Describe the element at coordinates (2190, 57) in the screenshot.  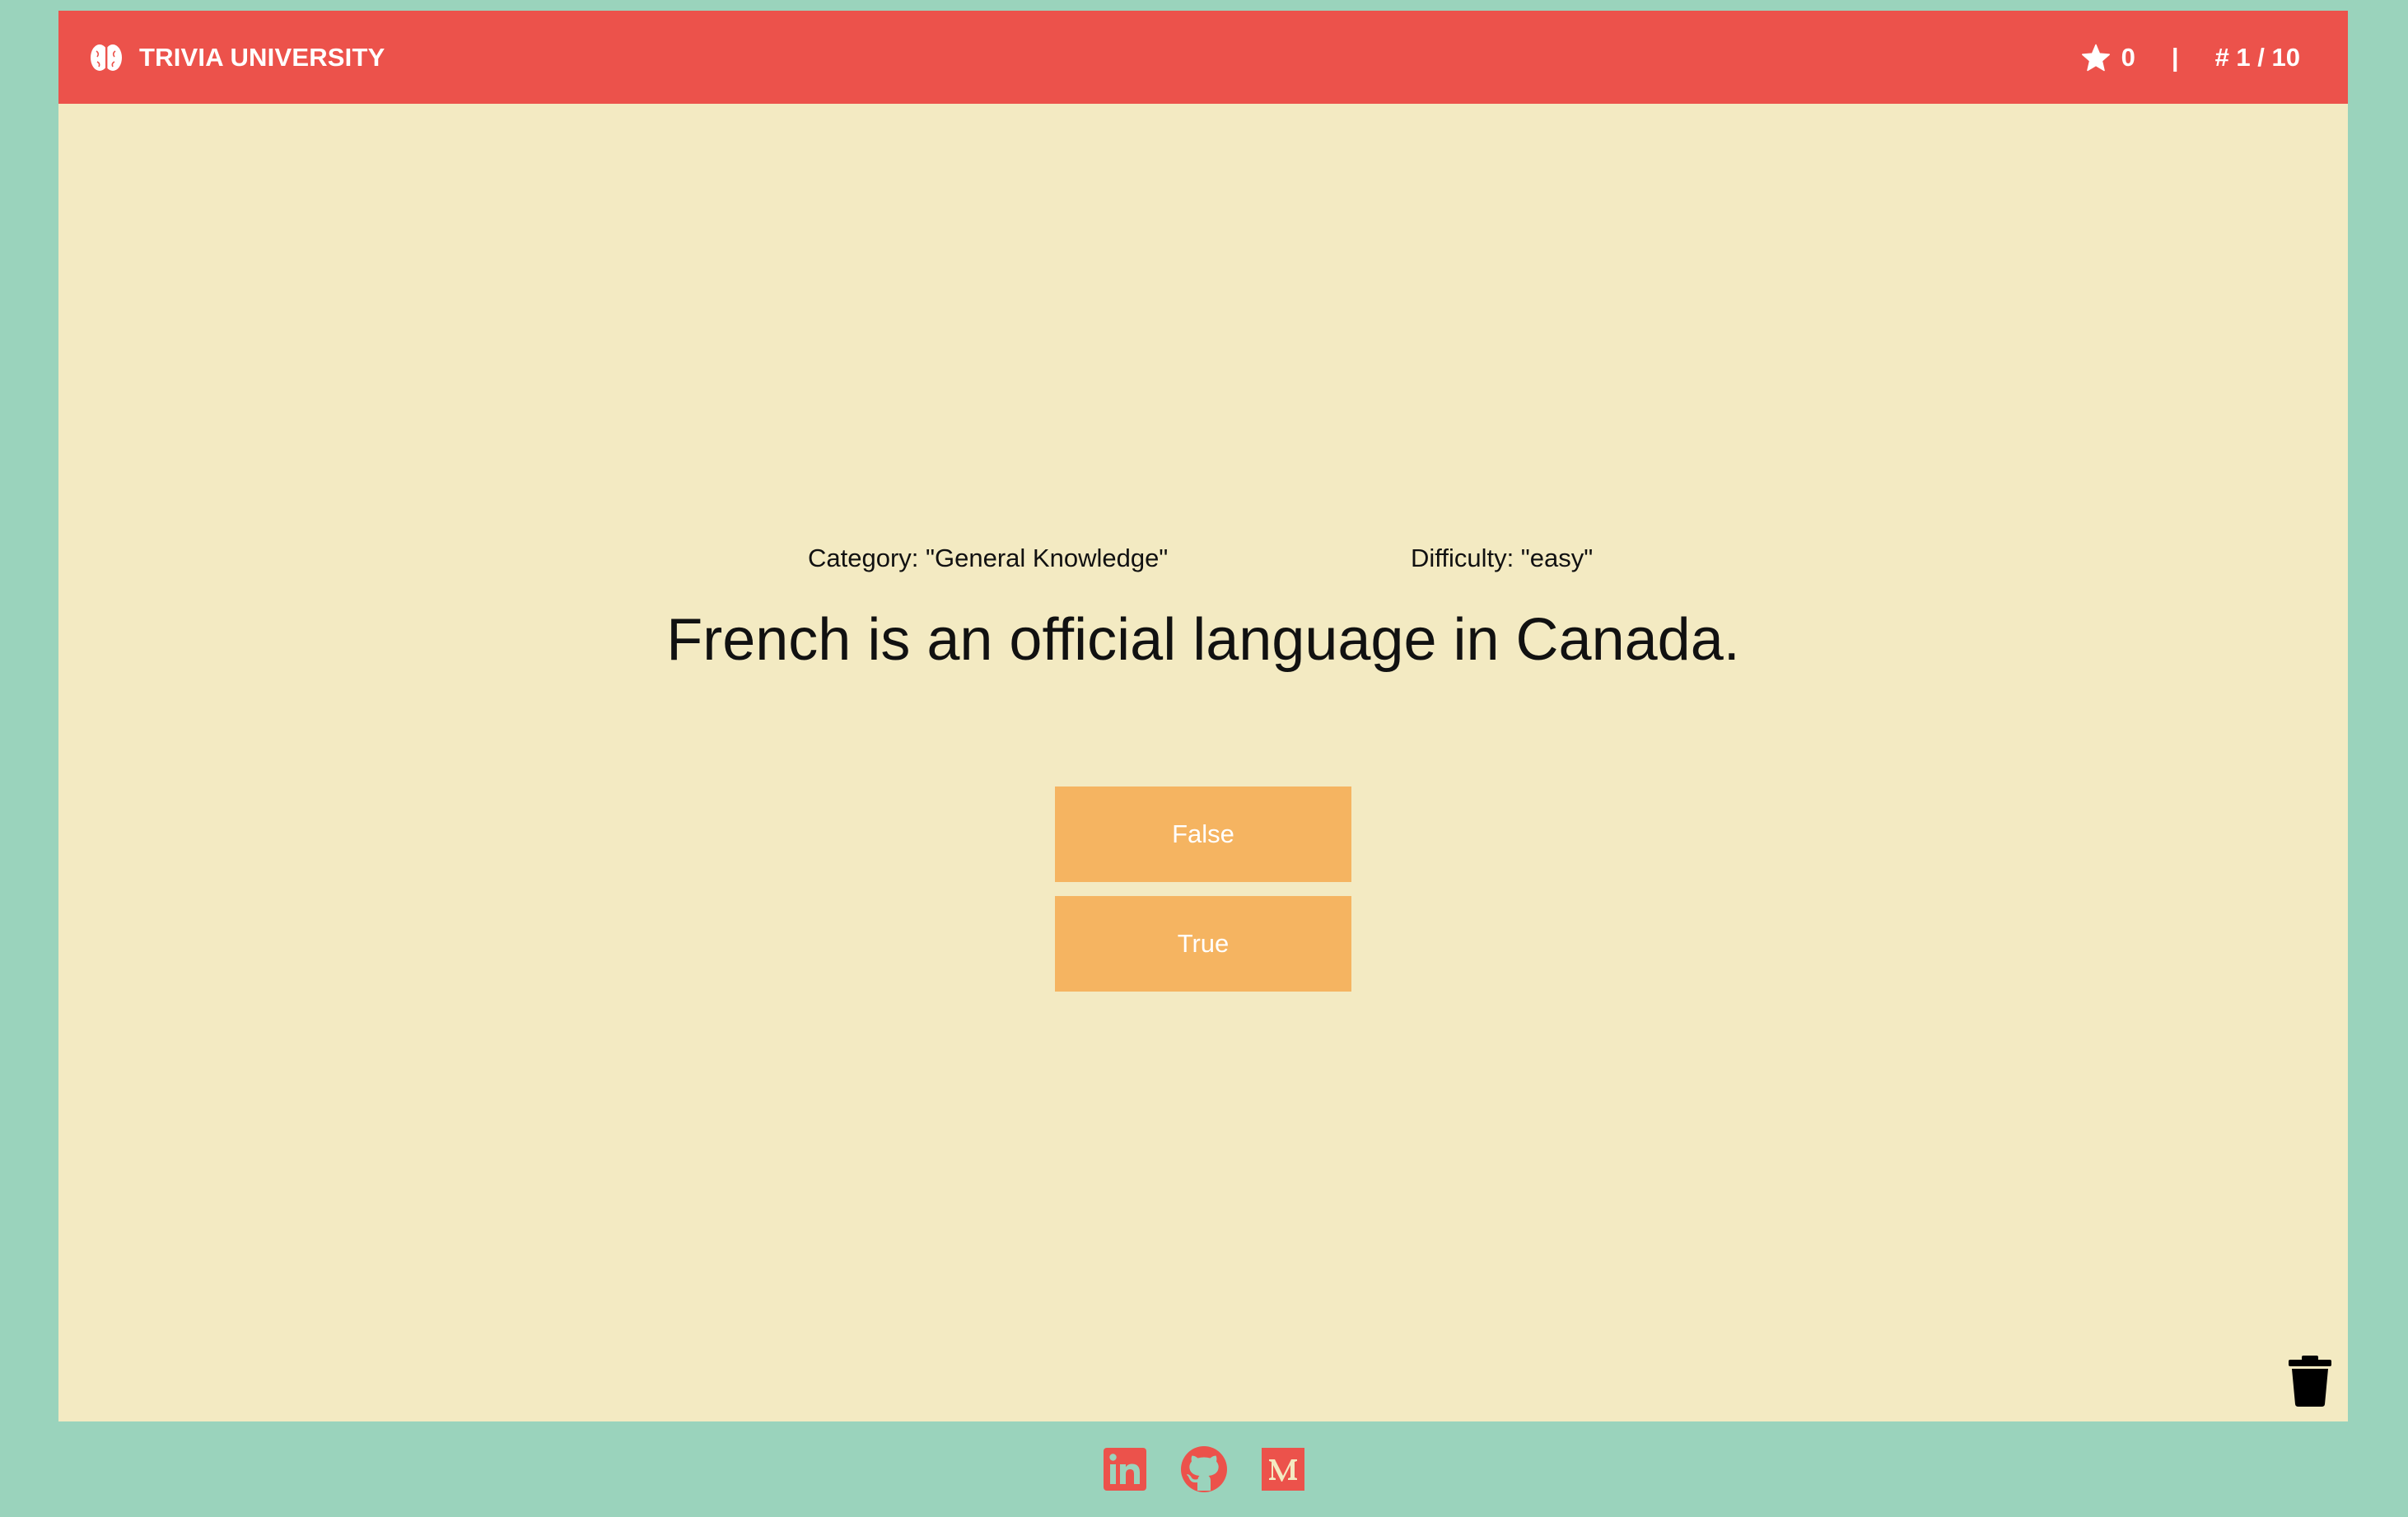
I see `nav-status: 0 | # 1 / 10` at that location.